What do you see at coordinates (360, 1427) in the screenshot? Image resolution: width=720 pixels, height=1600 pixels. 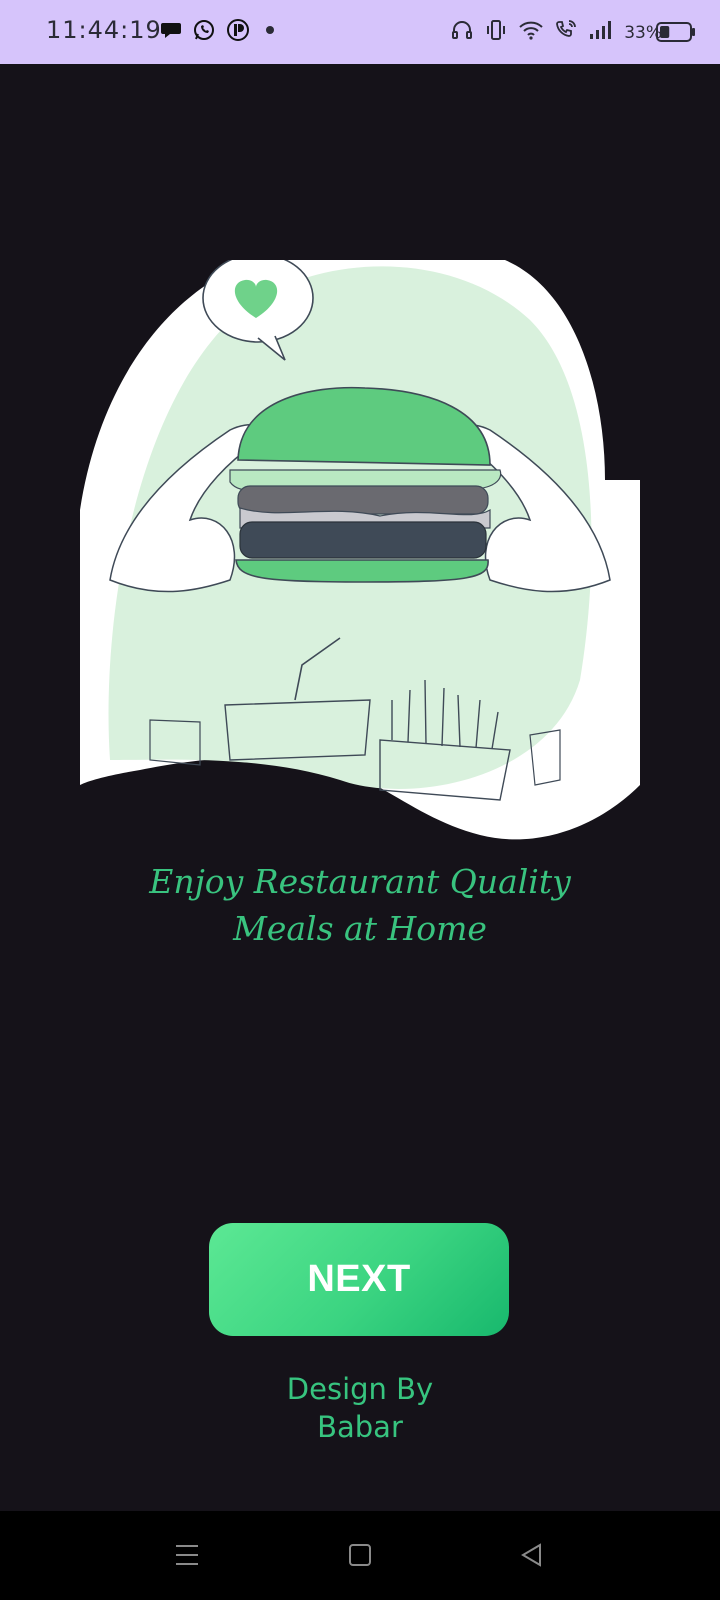 I see `credit-line: Babar` at bounding box center [360, 1427].